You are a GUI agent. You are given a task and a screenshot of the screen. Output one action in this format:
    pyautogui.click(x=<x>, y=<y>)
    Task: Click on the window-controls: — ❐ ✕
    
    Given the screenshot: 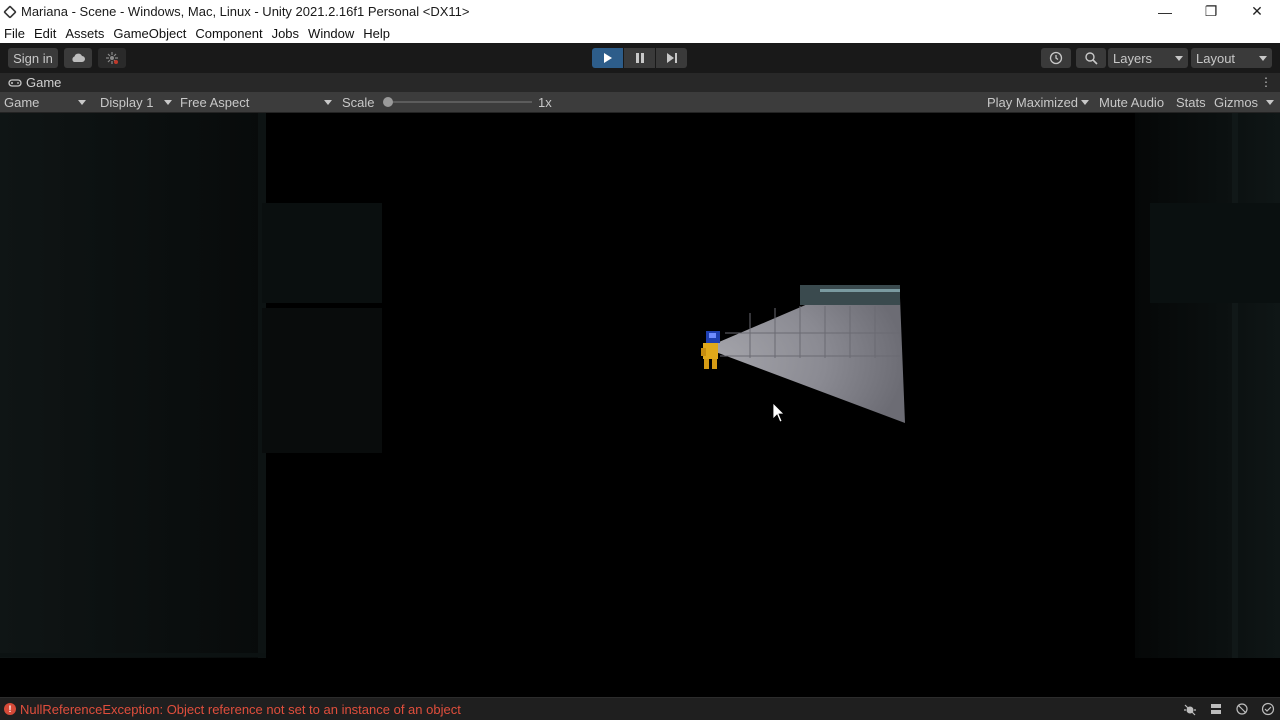 What is the action you would take?
    pyautogui.click(x=1211, y=11)
    